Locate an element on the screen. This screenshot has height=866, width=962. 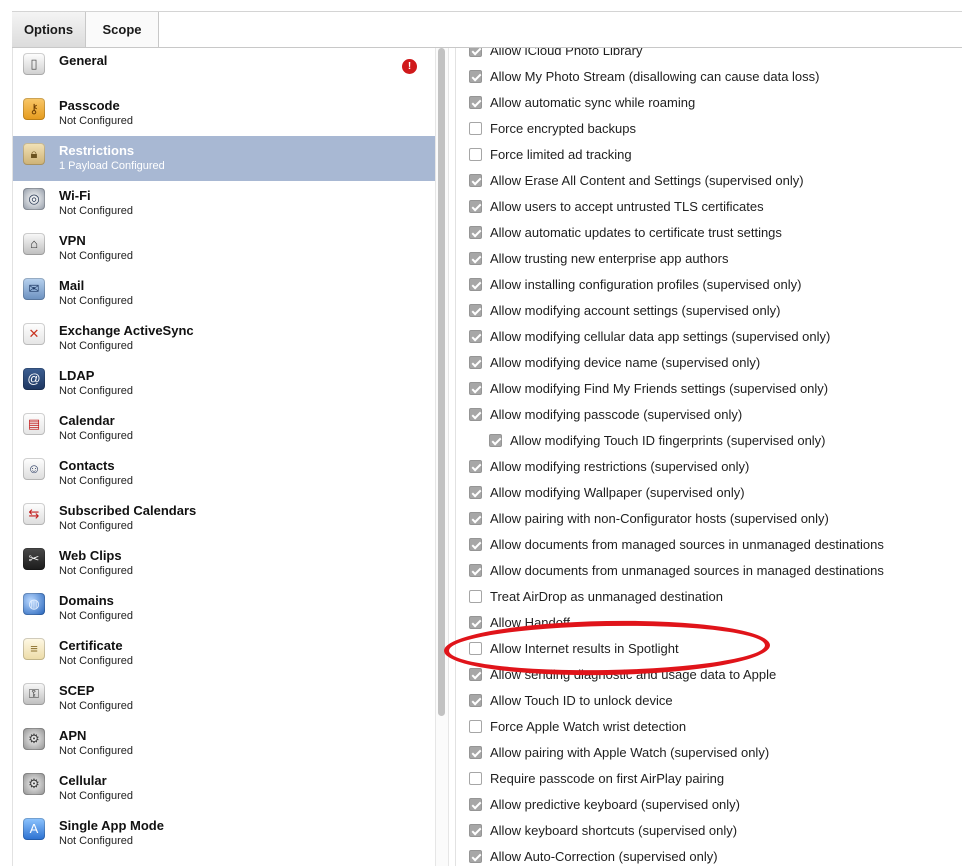
sidebar-item-title: Web Clips is located at coordinates (90, 555).